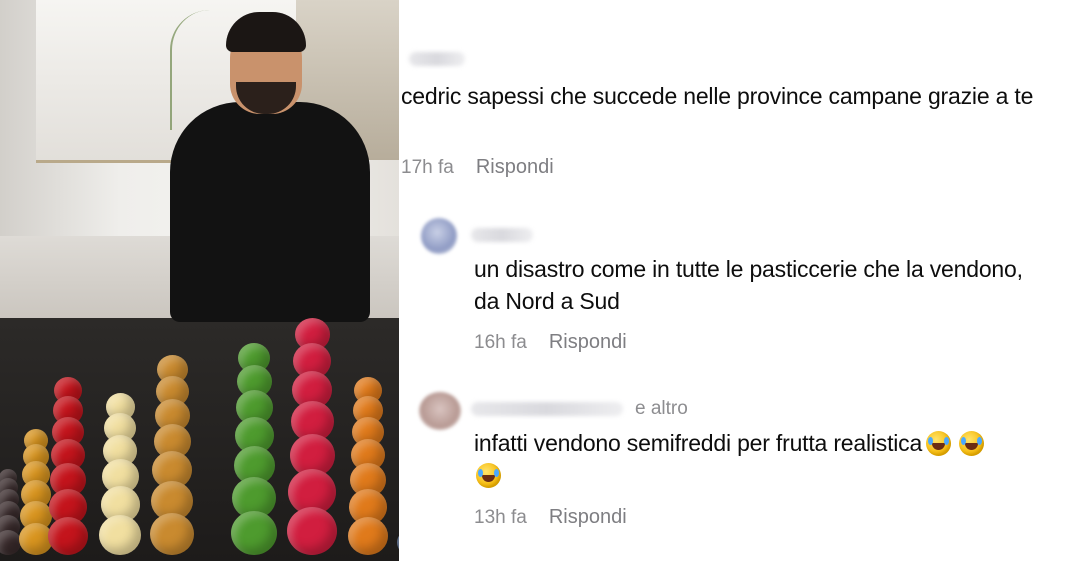  I want to click on comment-time: 13h fa, so click(500, 517).